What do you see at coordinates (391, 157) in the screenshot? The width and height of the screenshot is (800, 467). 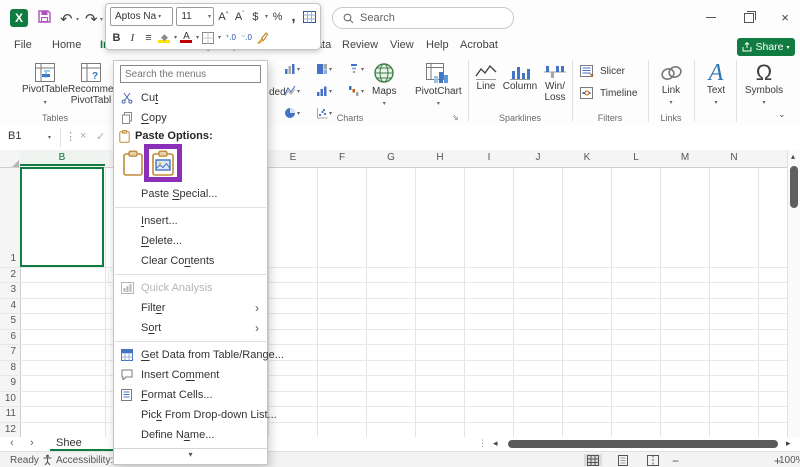 I see `column-header-G: G` at bounding box center [391, 157].